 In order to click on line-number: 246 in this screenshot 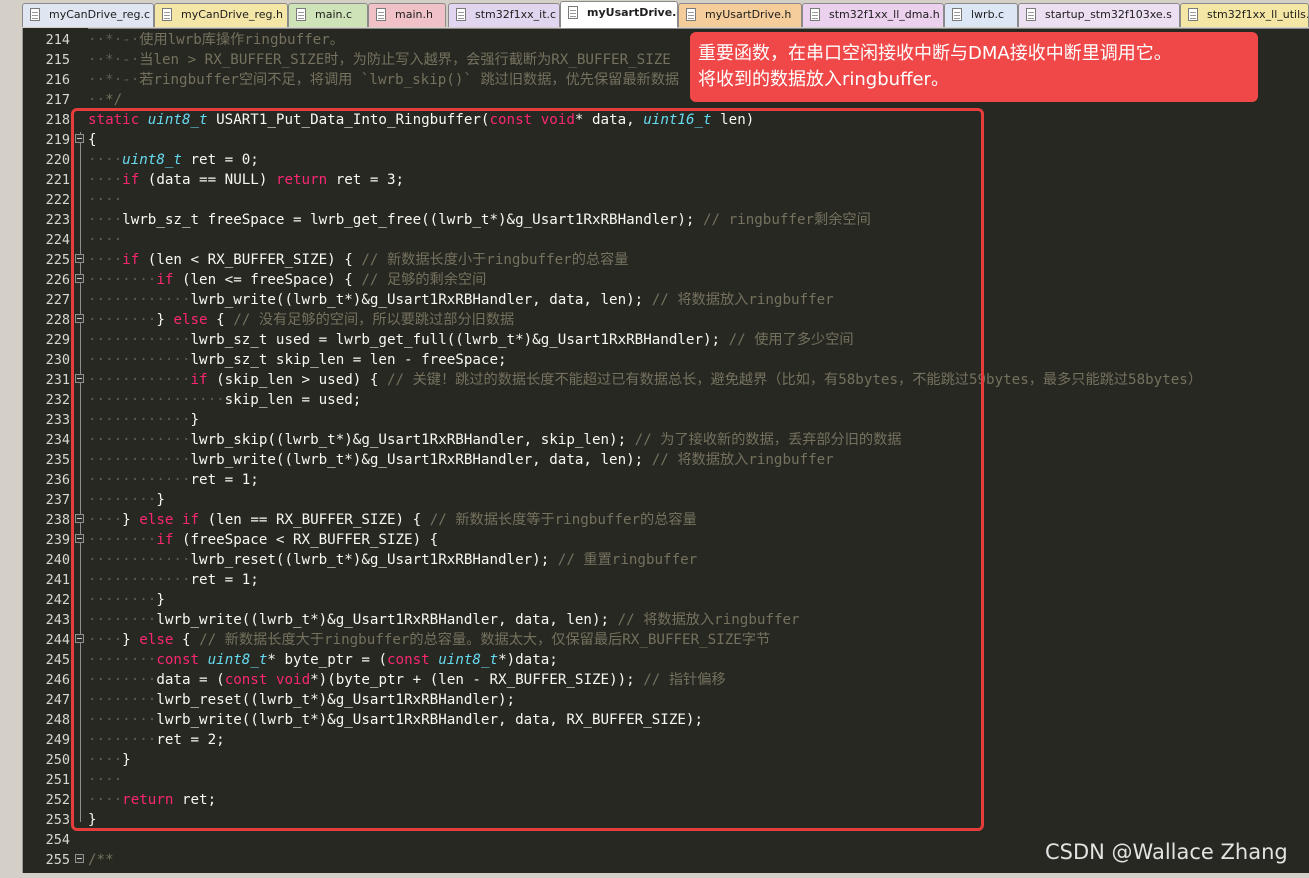, I will do `click(57, 680)`.